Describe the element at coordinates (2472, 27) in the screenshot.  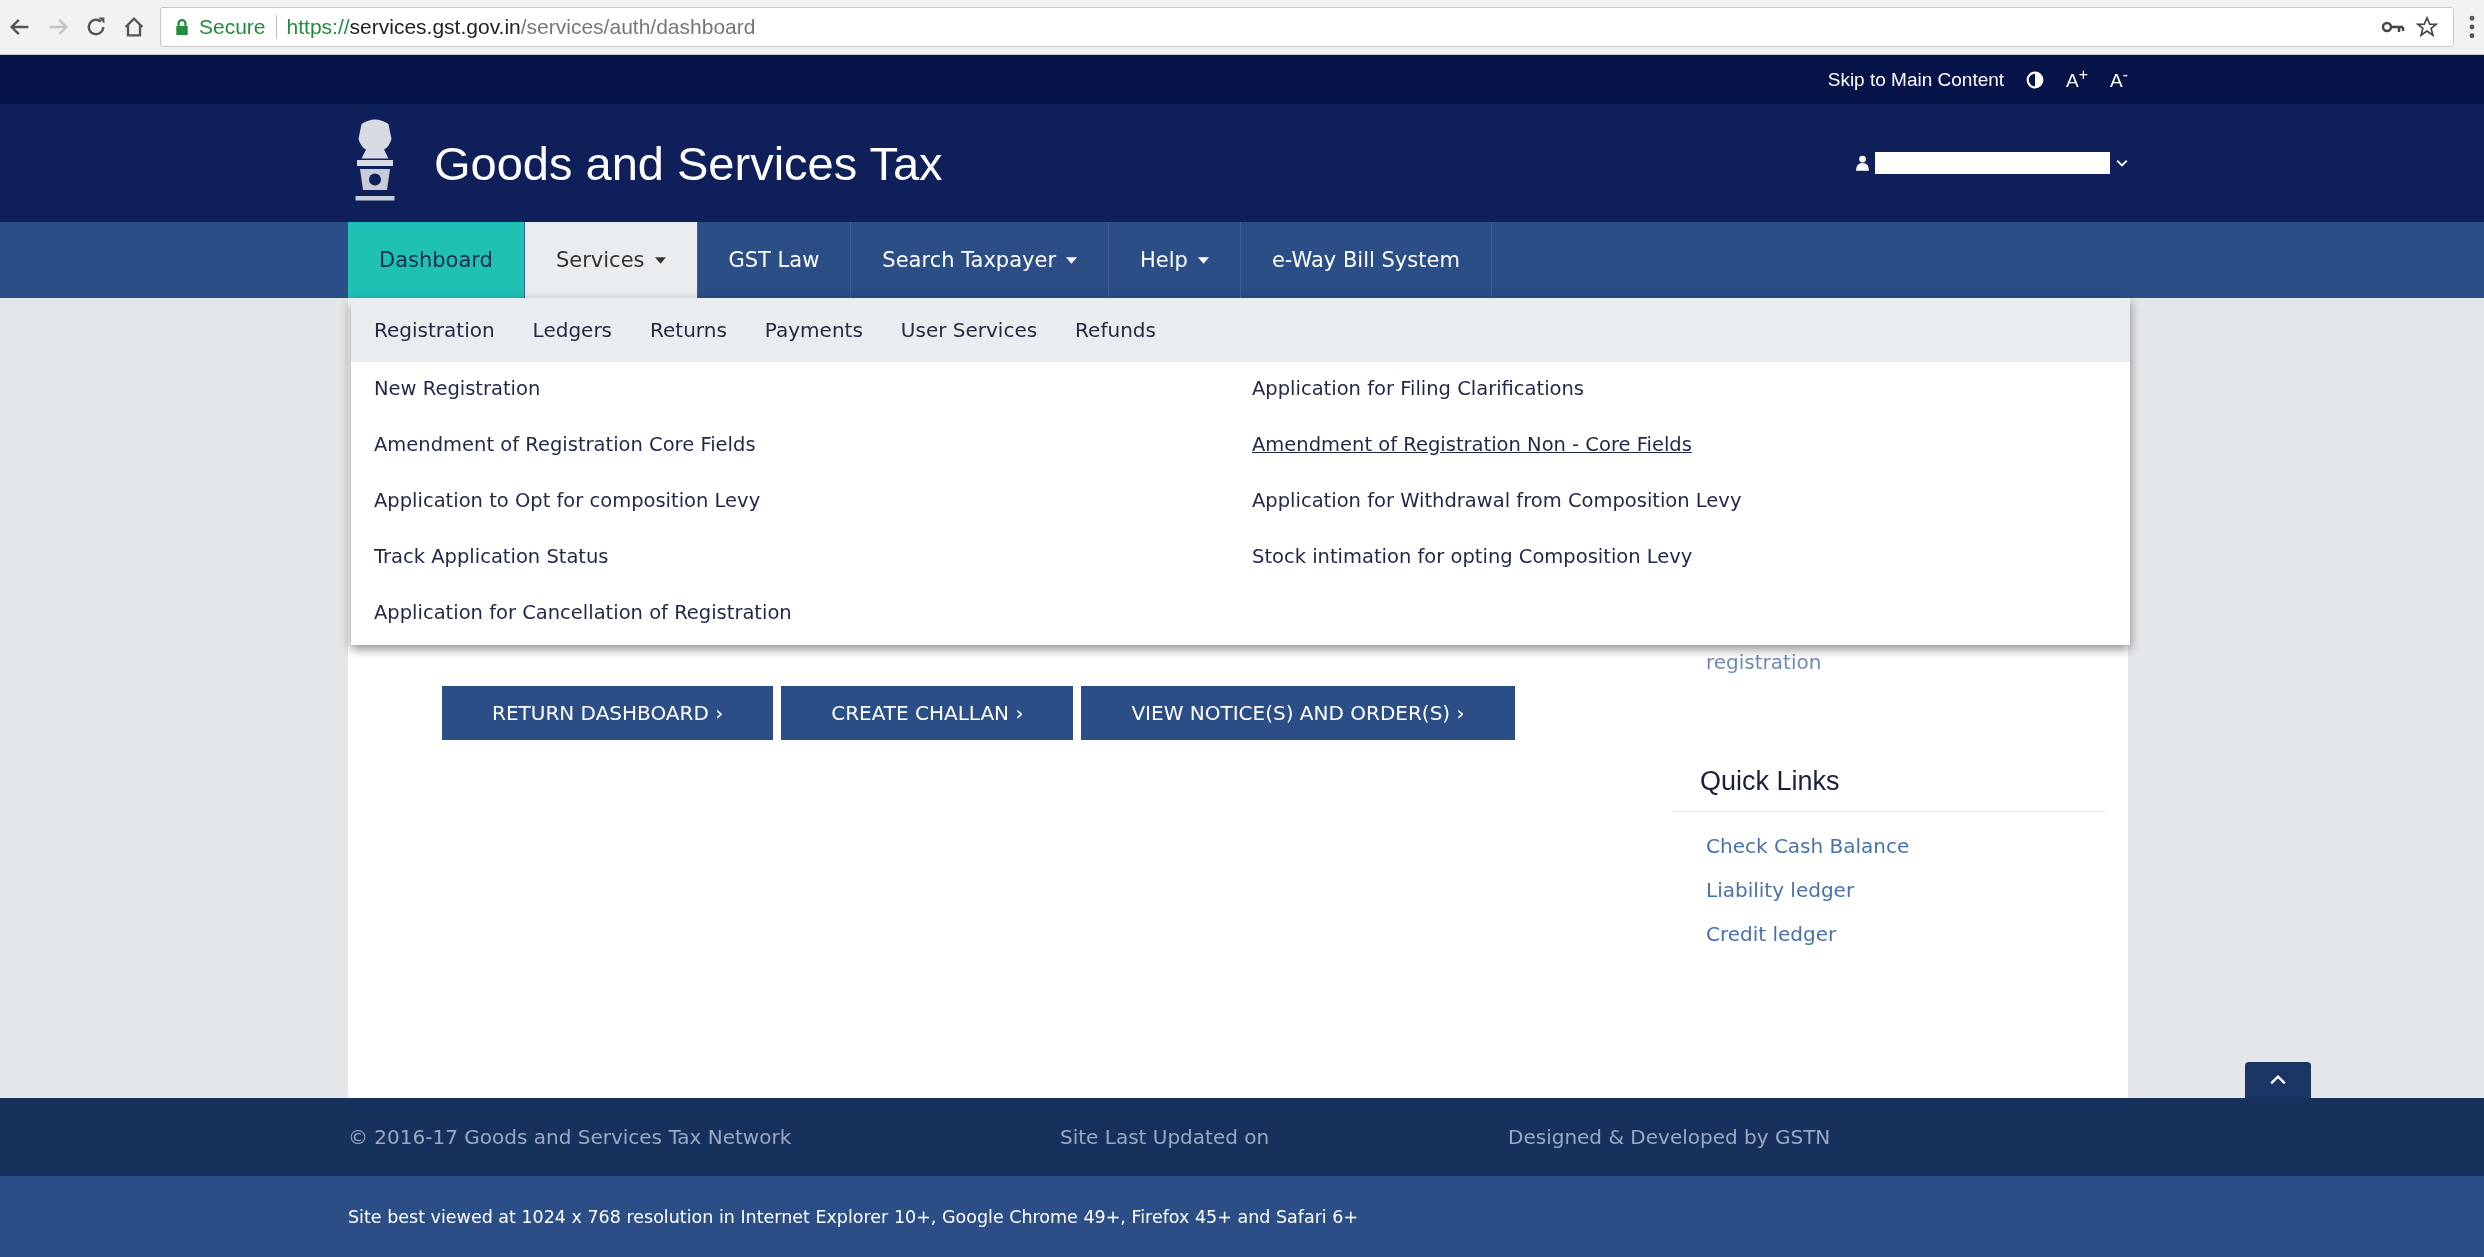
I see `menu-icon` at that location.